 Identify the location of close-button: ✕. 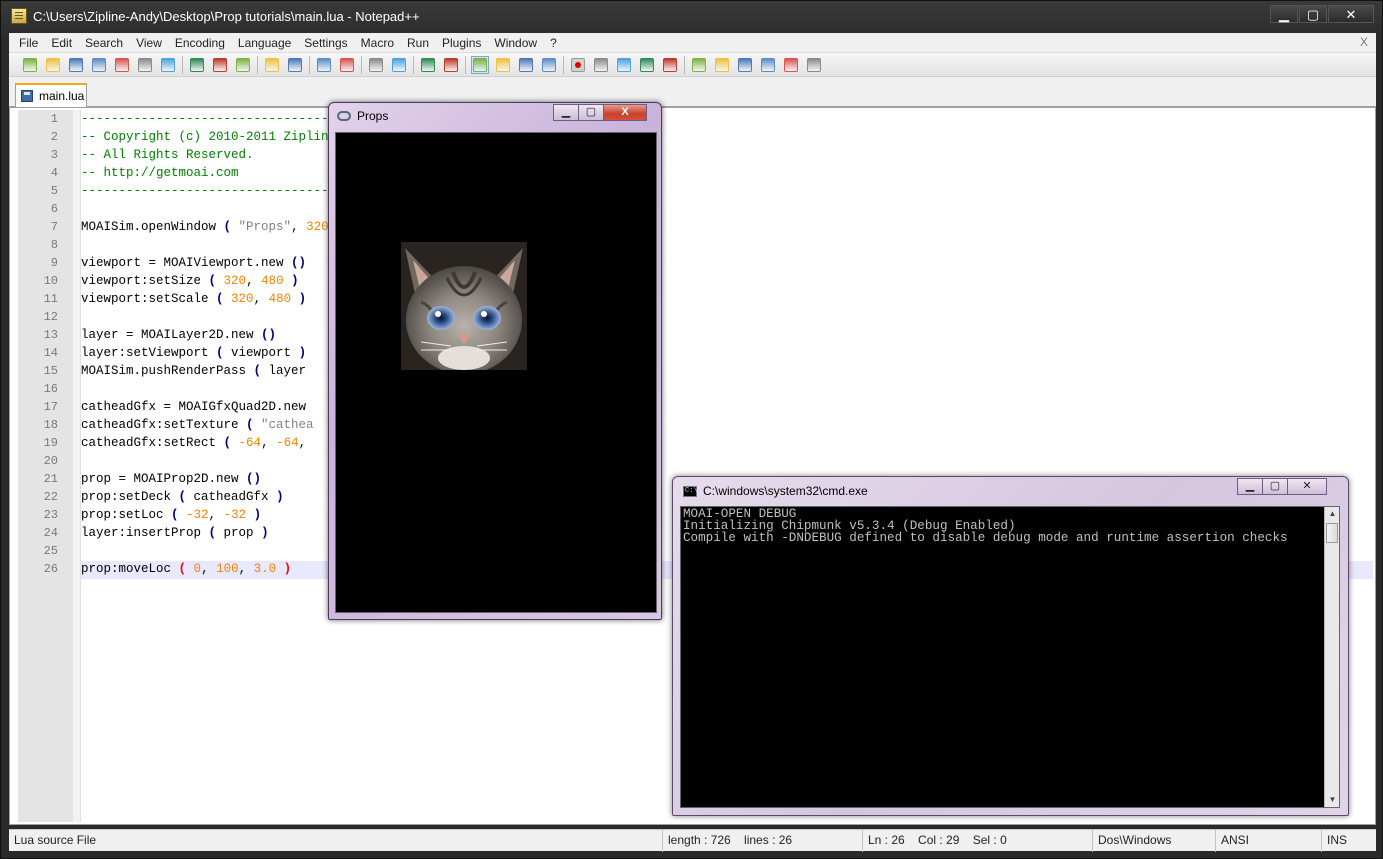
(1351, 14).